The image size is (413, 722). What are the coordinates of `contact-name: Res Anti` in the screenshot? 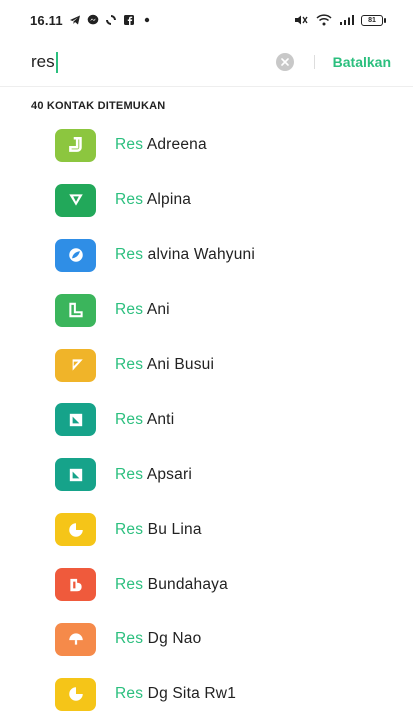 It's located at (144, 420).